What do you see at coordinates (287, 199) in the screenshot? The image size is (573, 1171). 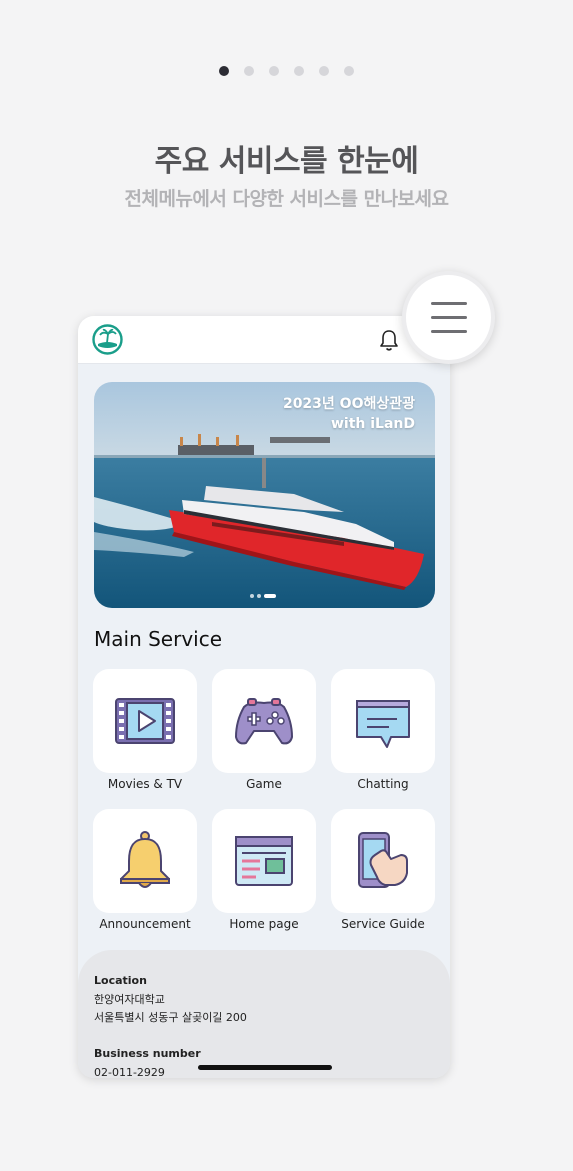 I see `onboarding-subtitle: 전체메뉴에서 다양한 서비스를 만나보세요` at bounding box center [287, 199].